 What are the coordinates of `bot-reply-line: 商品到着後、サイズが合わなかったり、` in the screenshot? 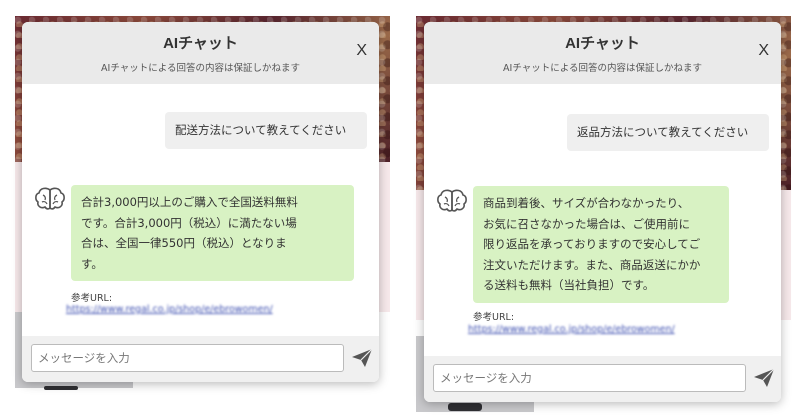 It's located at (586, 203).